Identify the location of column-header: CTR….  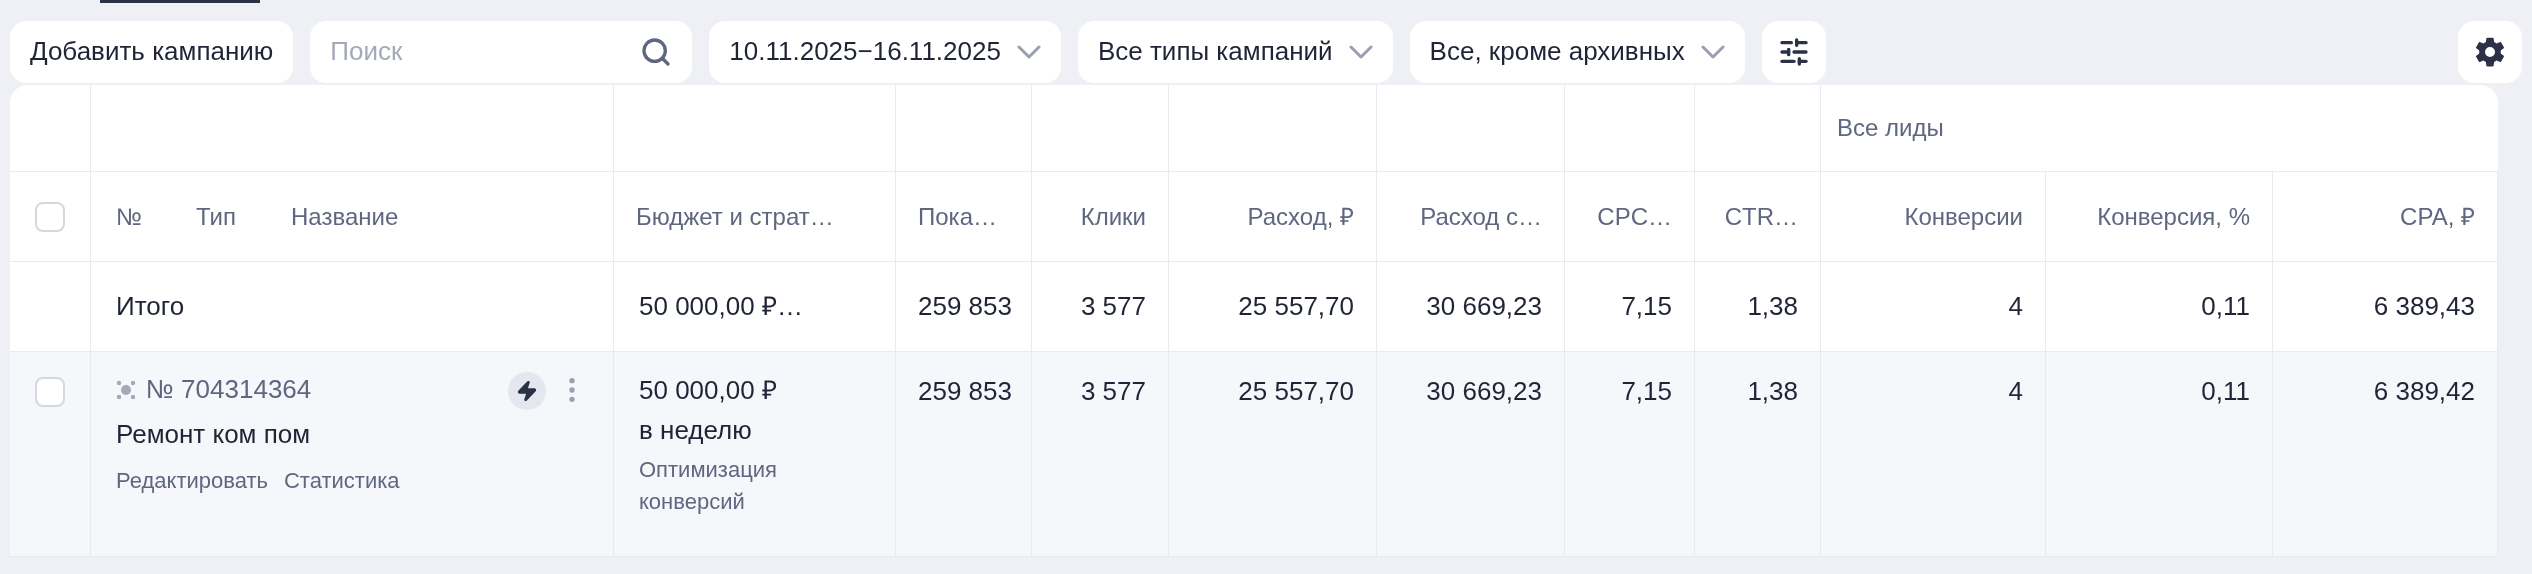
(1761, 216).